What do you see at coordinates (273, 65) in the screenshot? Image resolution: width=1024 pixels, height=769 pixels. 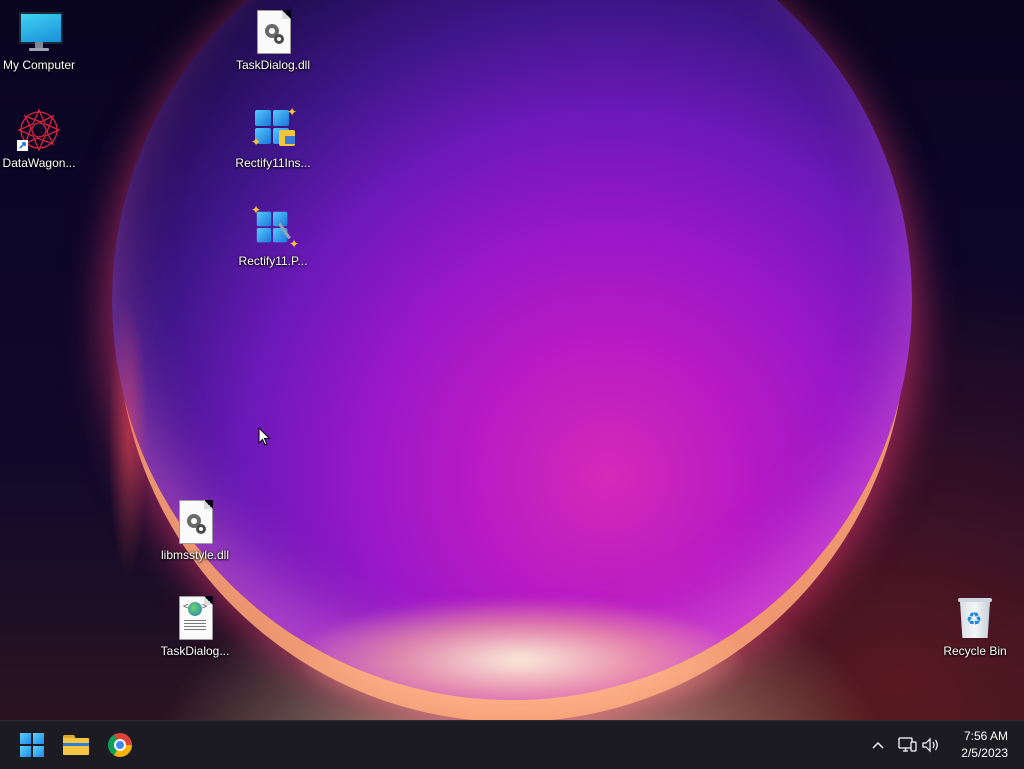 I see `desktop-icon-label: TaskDialog.dll` at bounding box center [273, 65].